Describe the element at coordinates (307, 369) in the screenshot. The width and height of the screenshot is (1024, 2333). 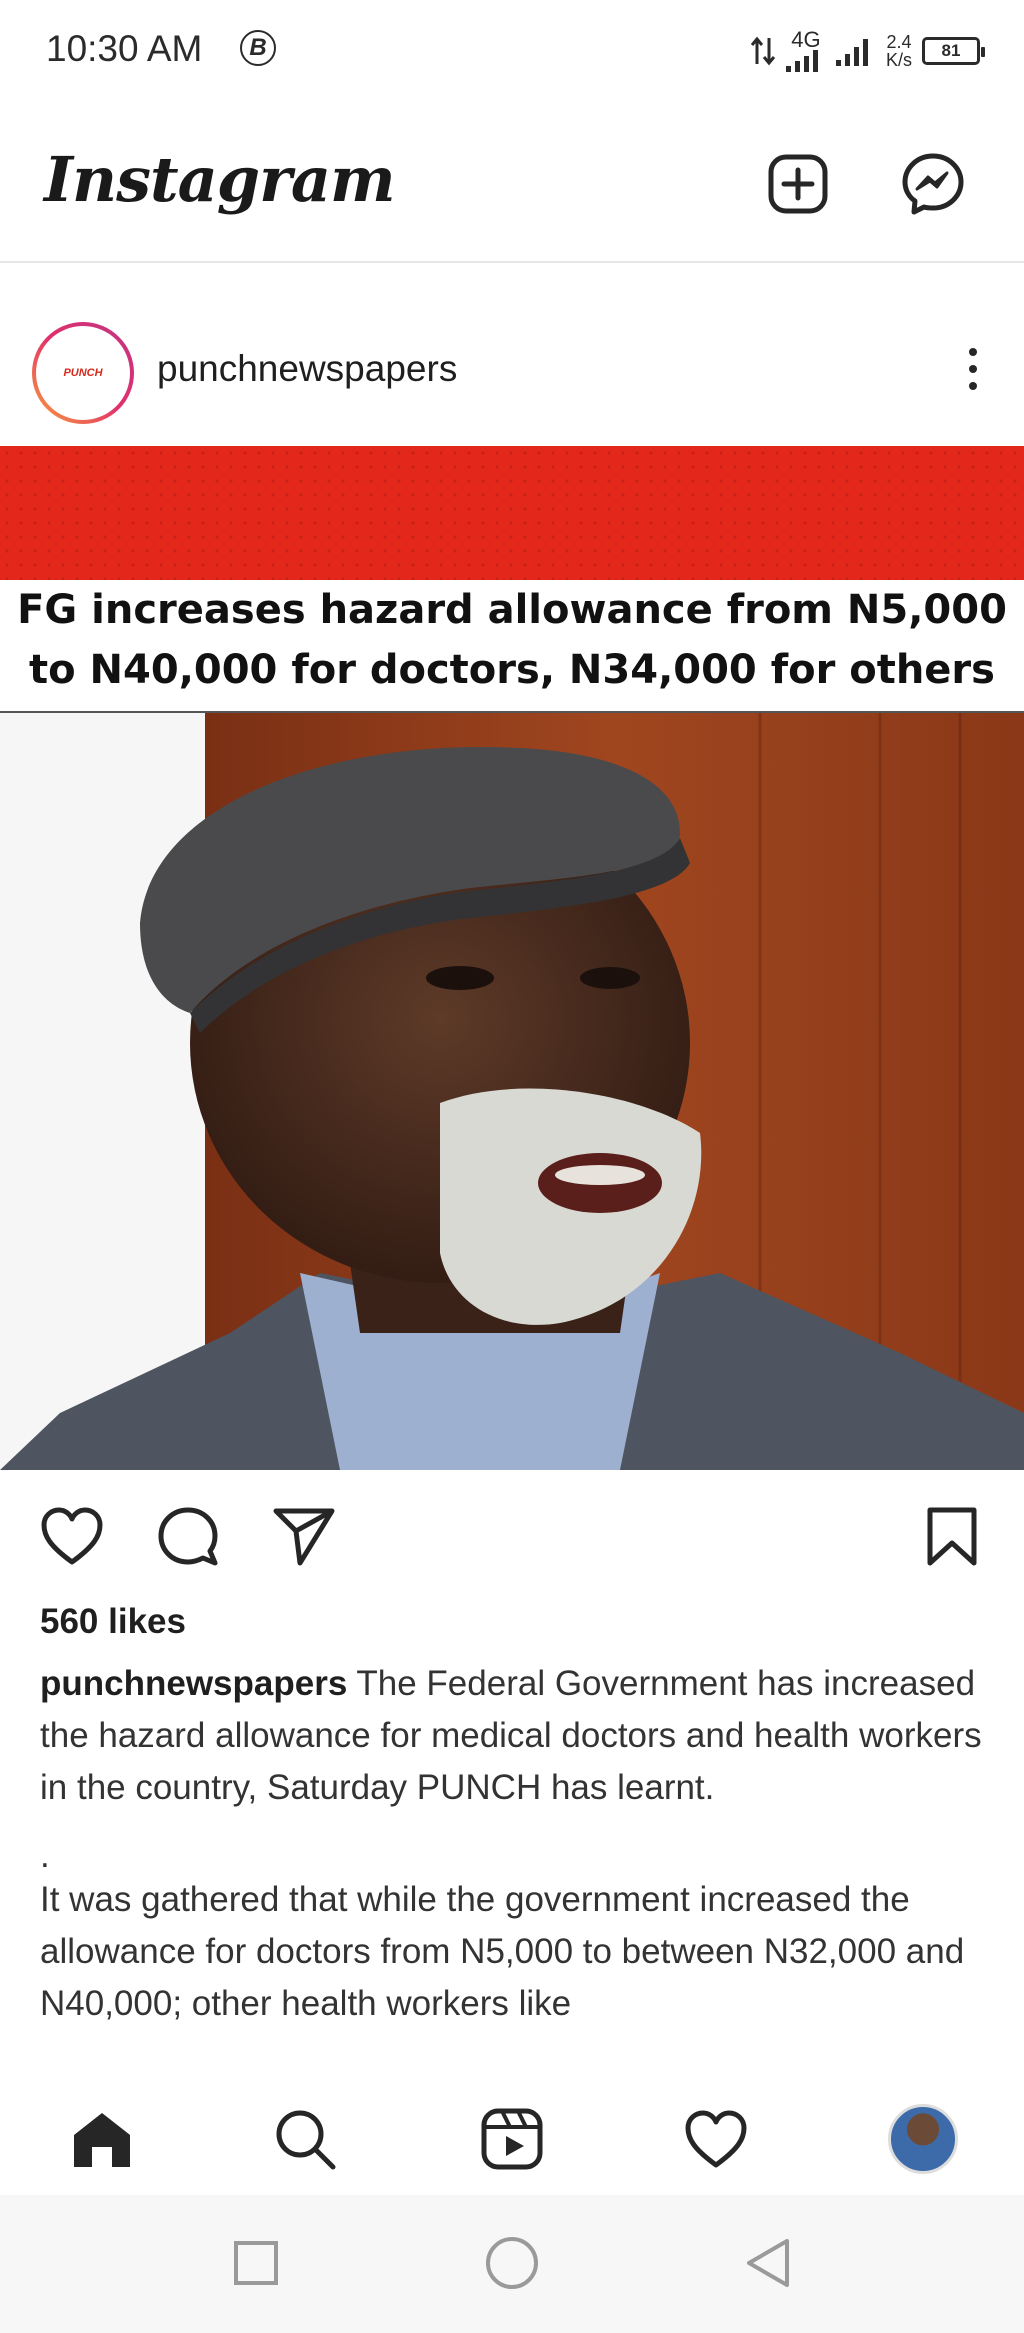
I see `post-username: punchnewspapers` at that location.